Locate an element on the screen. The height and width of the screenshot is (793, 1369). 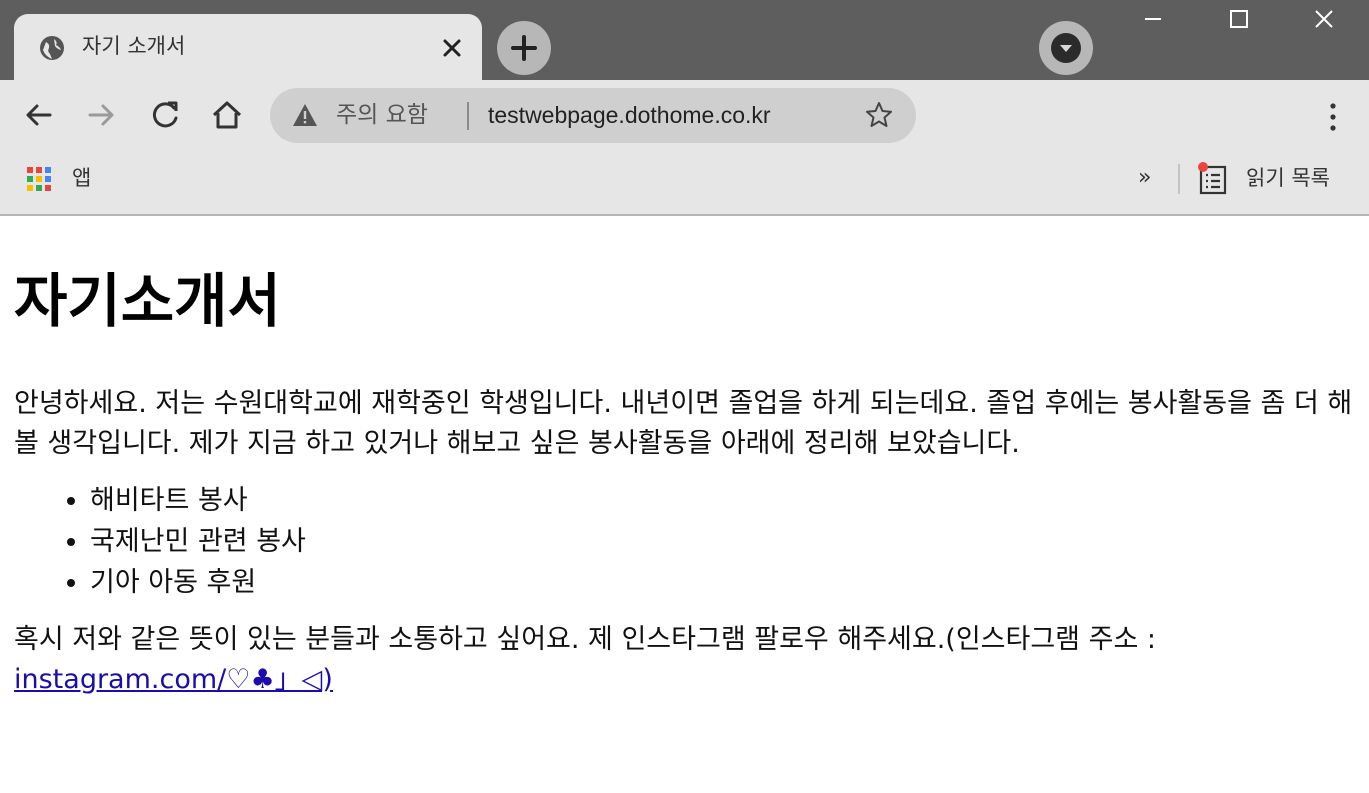
maximize-icon is located at coordinates (1239, 19).